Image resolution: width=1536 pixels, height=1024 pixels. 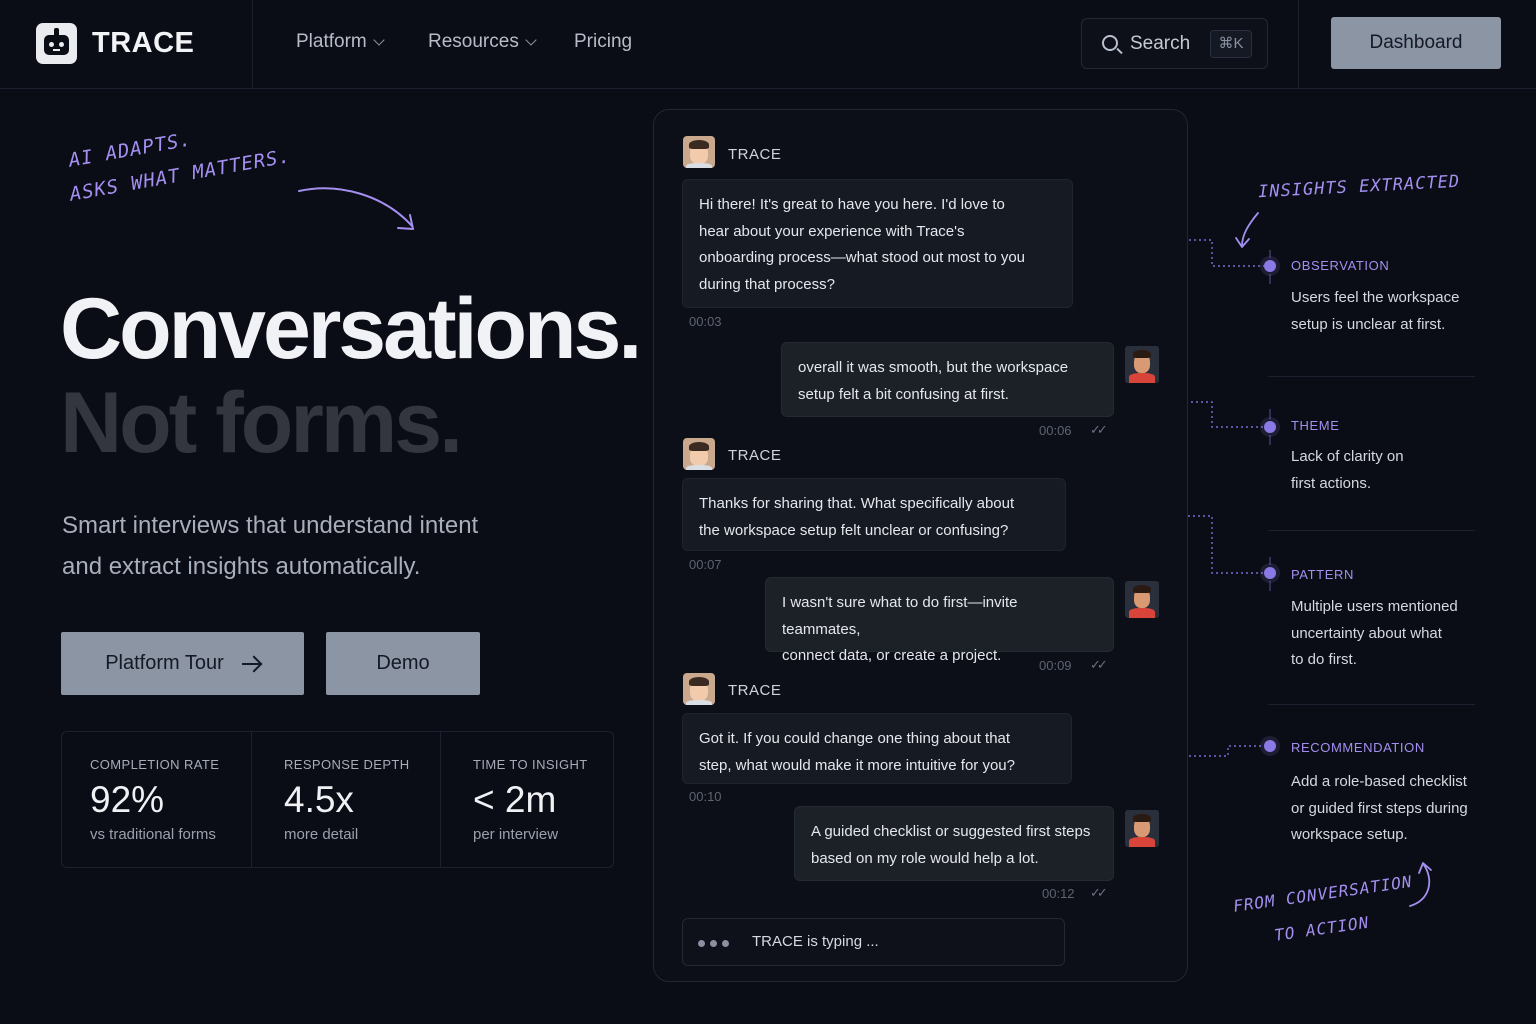 I want to click on nav-platform-label: Platform, so click(x=331, y=41).